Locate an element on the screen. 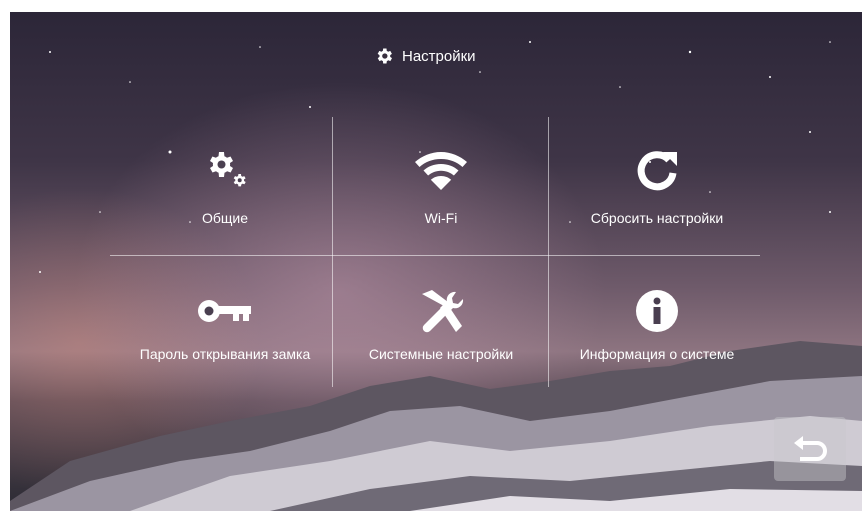  menu-item-label: Сбросить настройки is located at coordinates (657, 218).